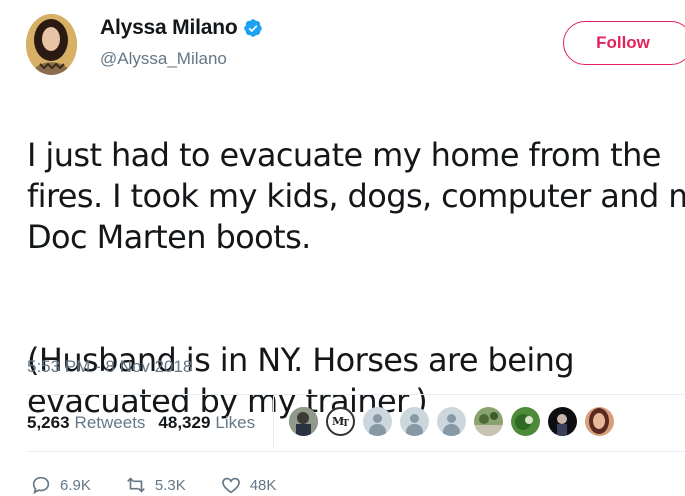 The image size is (685, 496). I want to click on retweets-stat: 5,263 Retweets, so click(86, 423).